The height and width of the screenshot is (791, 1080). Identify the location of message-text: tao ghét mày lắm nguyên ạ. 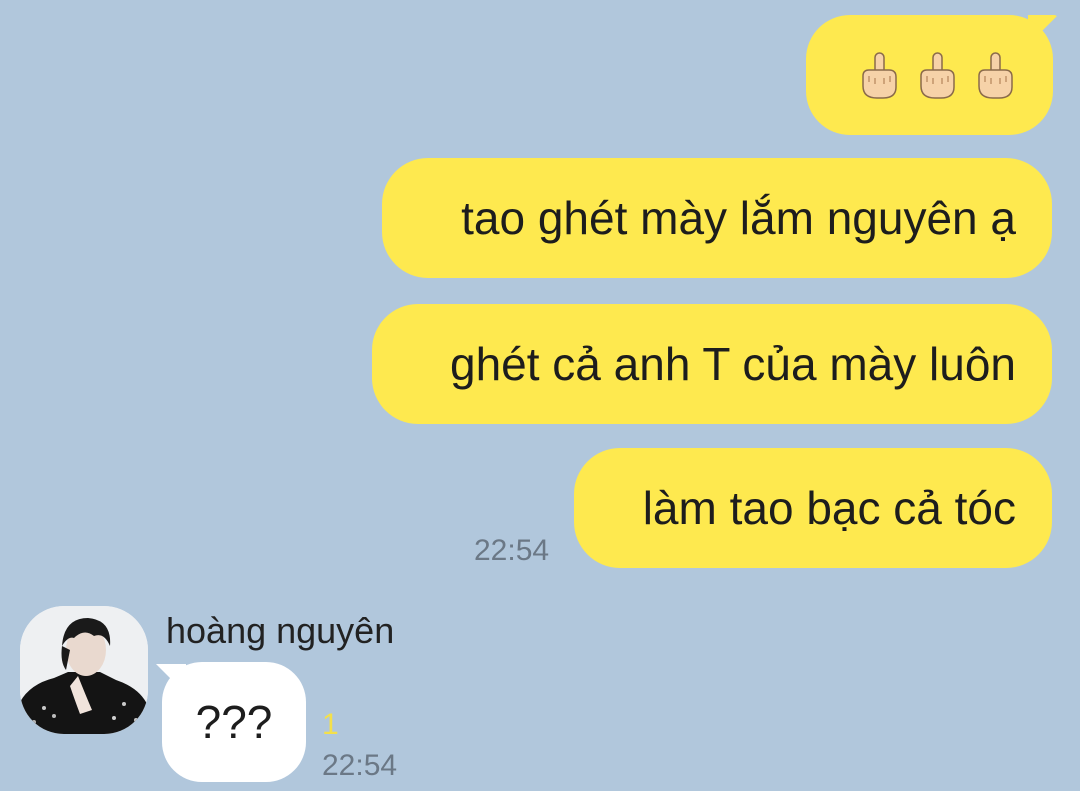
(738, 218).